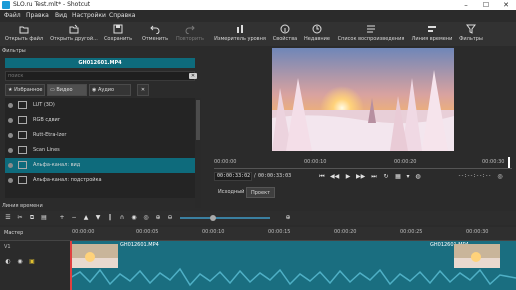 The height and width of the screenshot is (290, 516). What do you see at coordinates (100, 180) in the screenshot?
I see `filter-item-alpha-adjust: Альфа-канал: подстройка` at bounding box center [100, 180].